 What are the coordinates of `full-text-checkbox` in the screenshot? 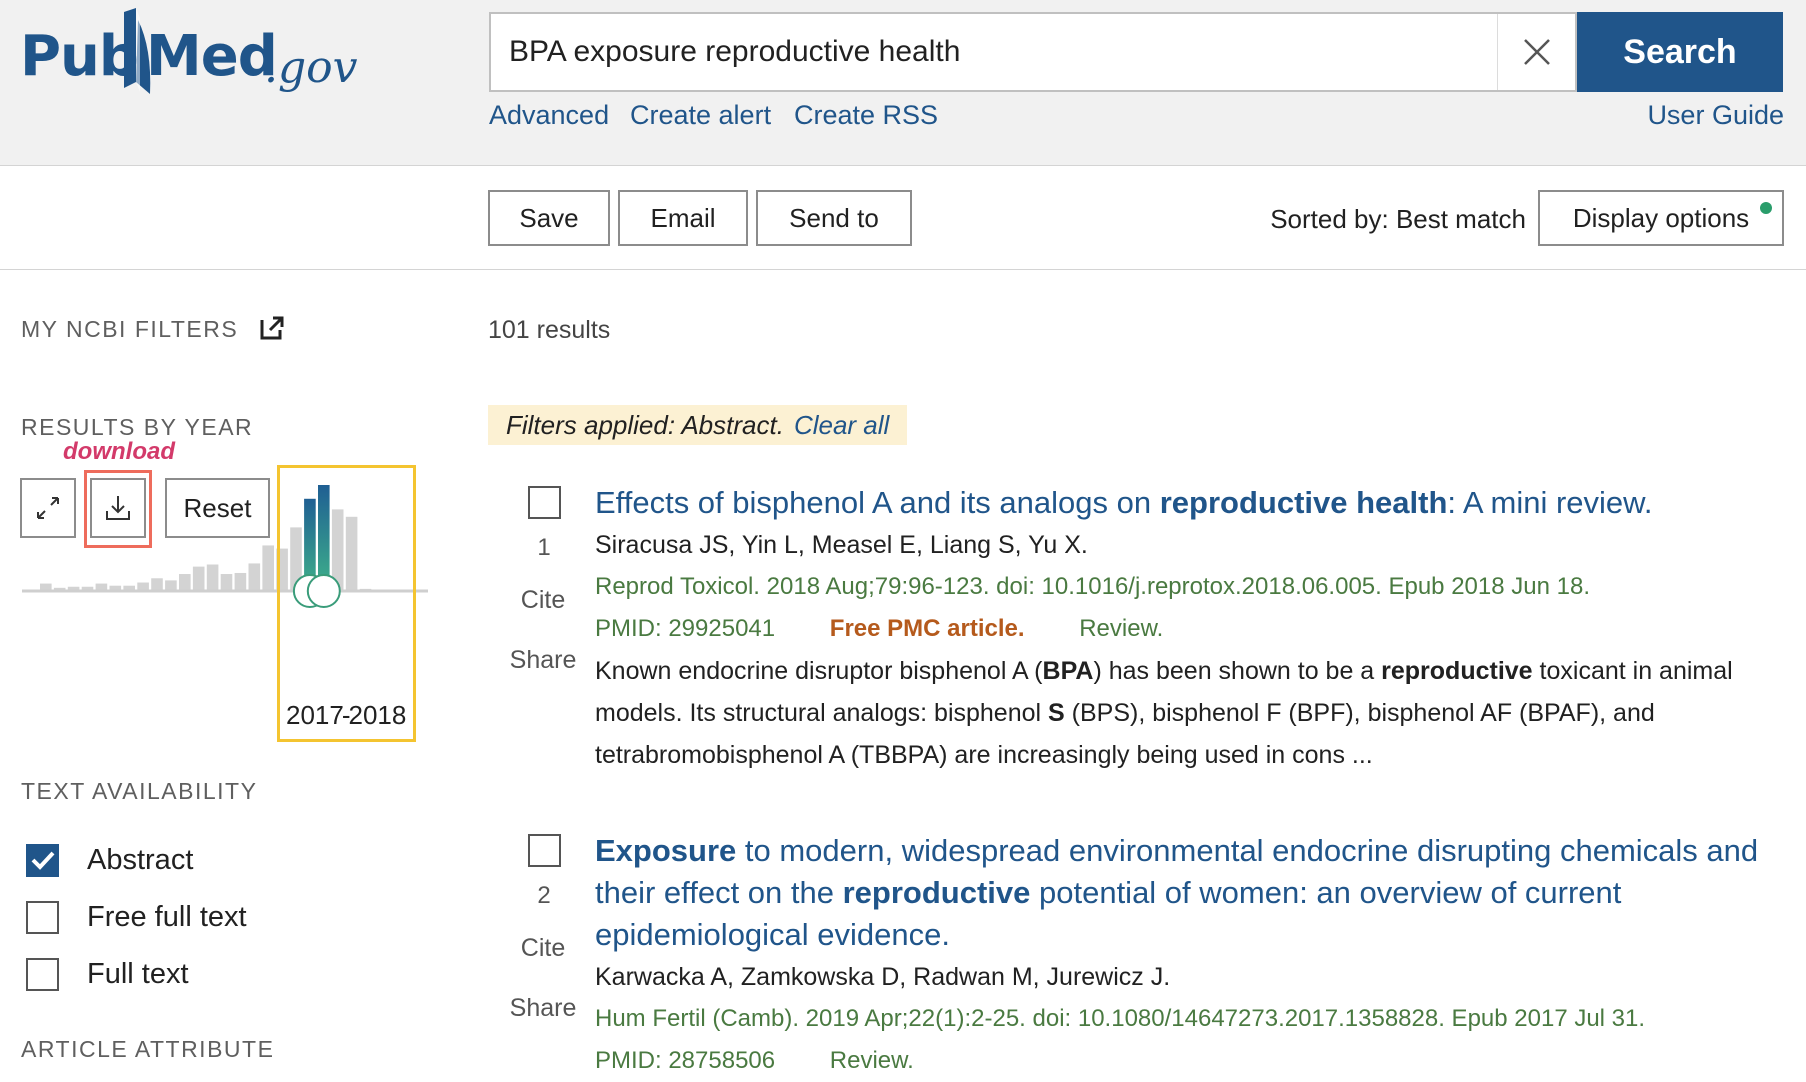 It's located at (42, 974).